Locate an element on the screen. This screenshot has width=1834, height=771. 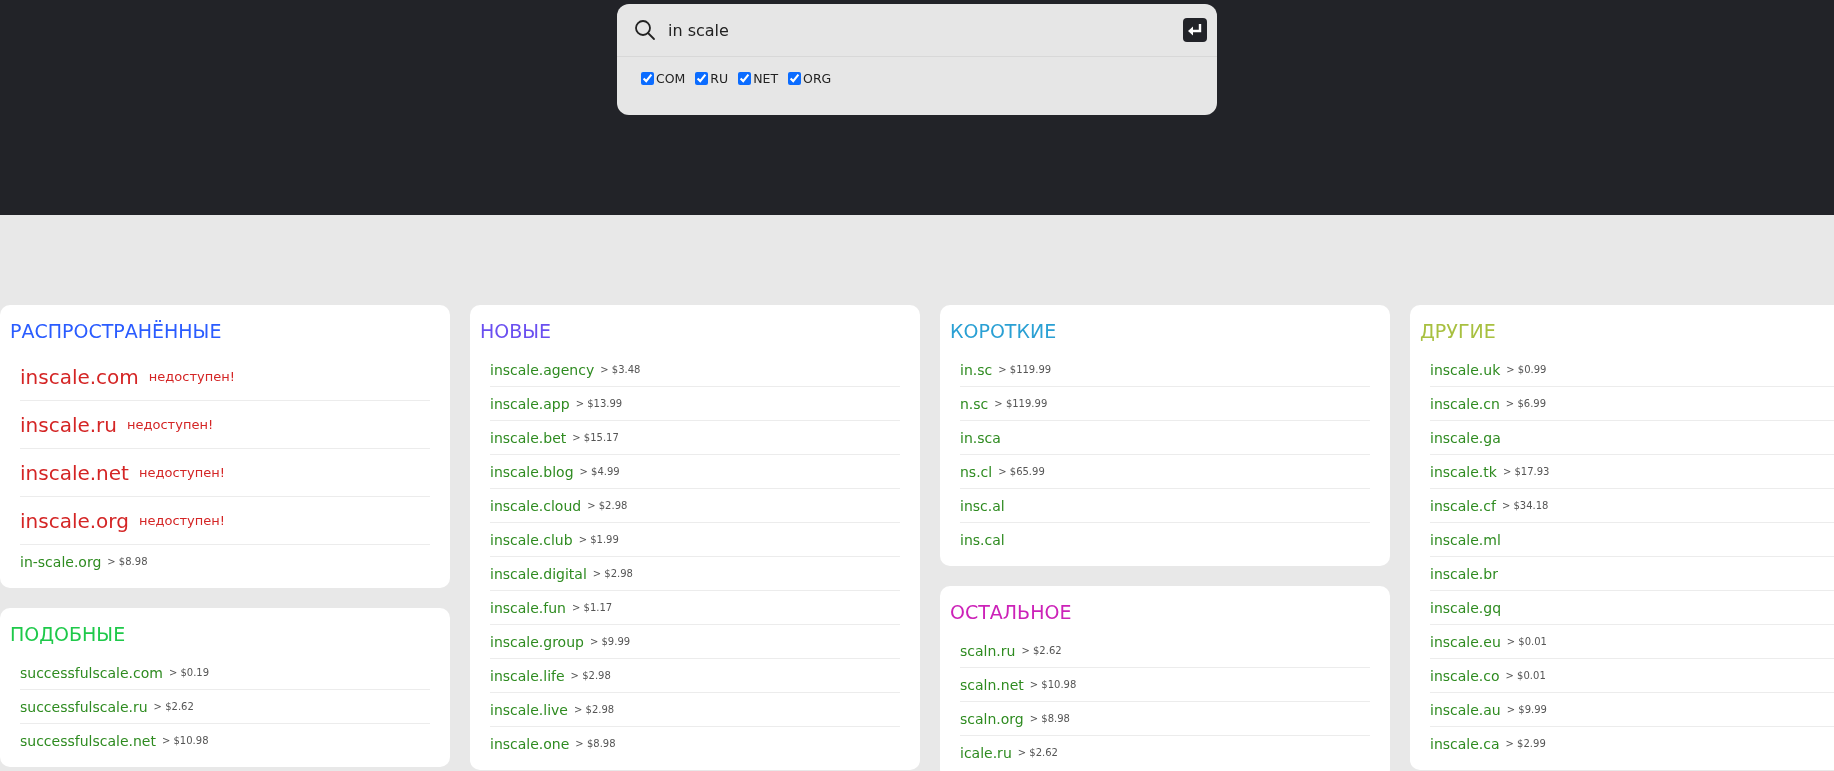
domain-link: in-scale.org is located at coordinates (61, 561).